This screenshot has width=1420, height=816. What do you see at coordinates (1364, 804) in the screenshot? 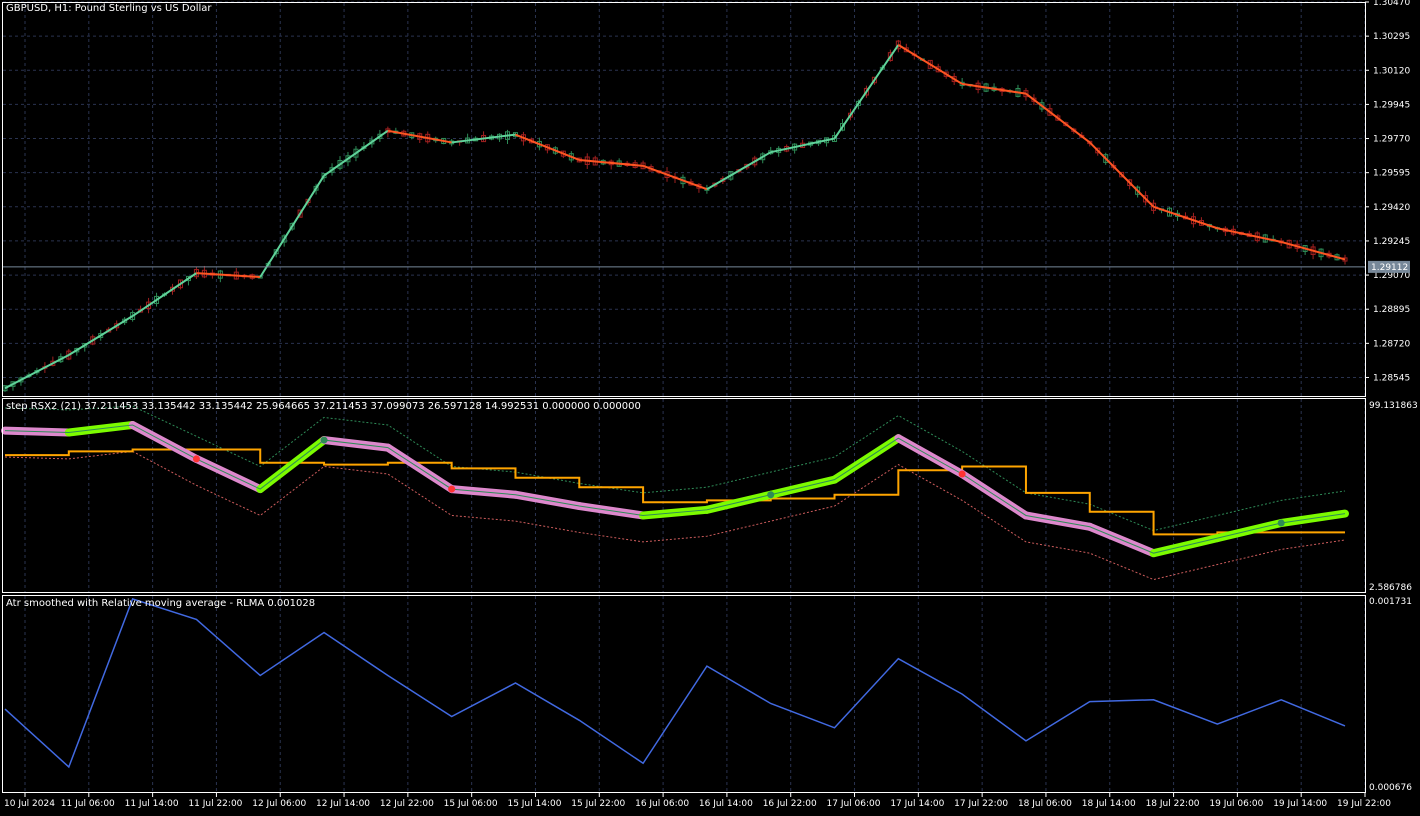
I see `time-tick-label: 19 Jul 22:00` at bounding box center [1364, 804].